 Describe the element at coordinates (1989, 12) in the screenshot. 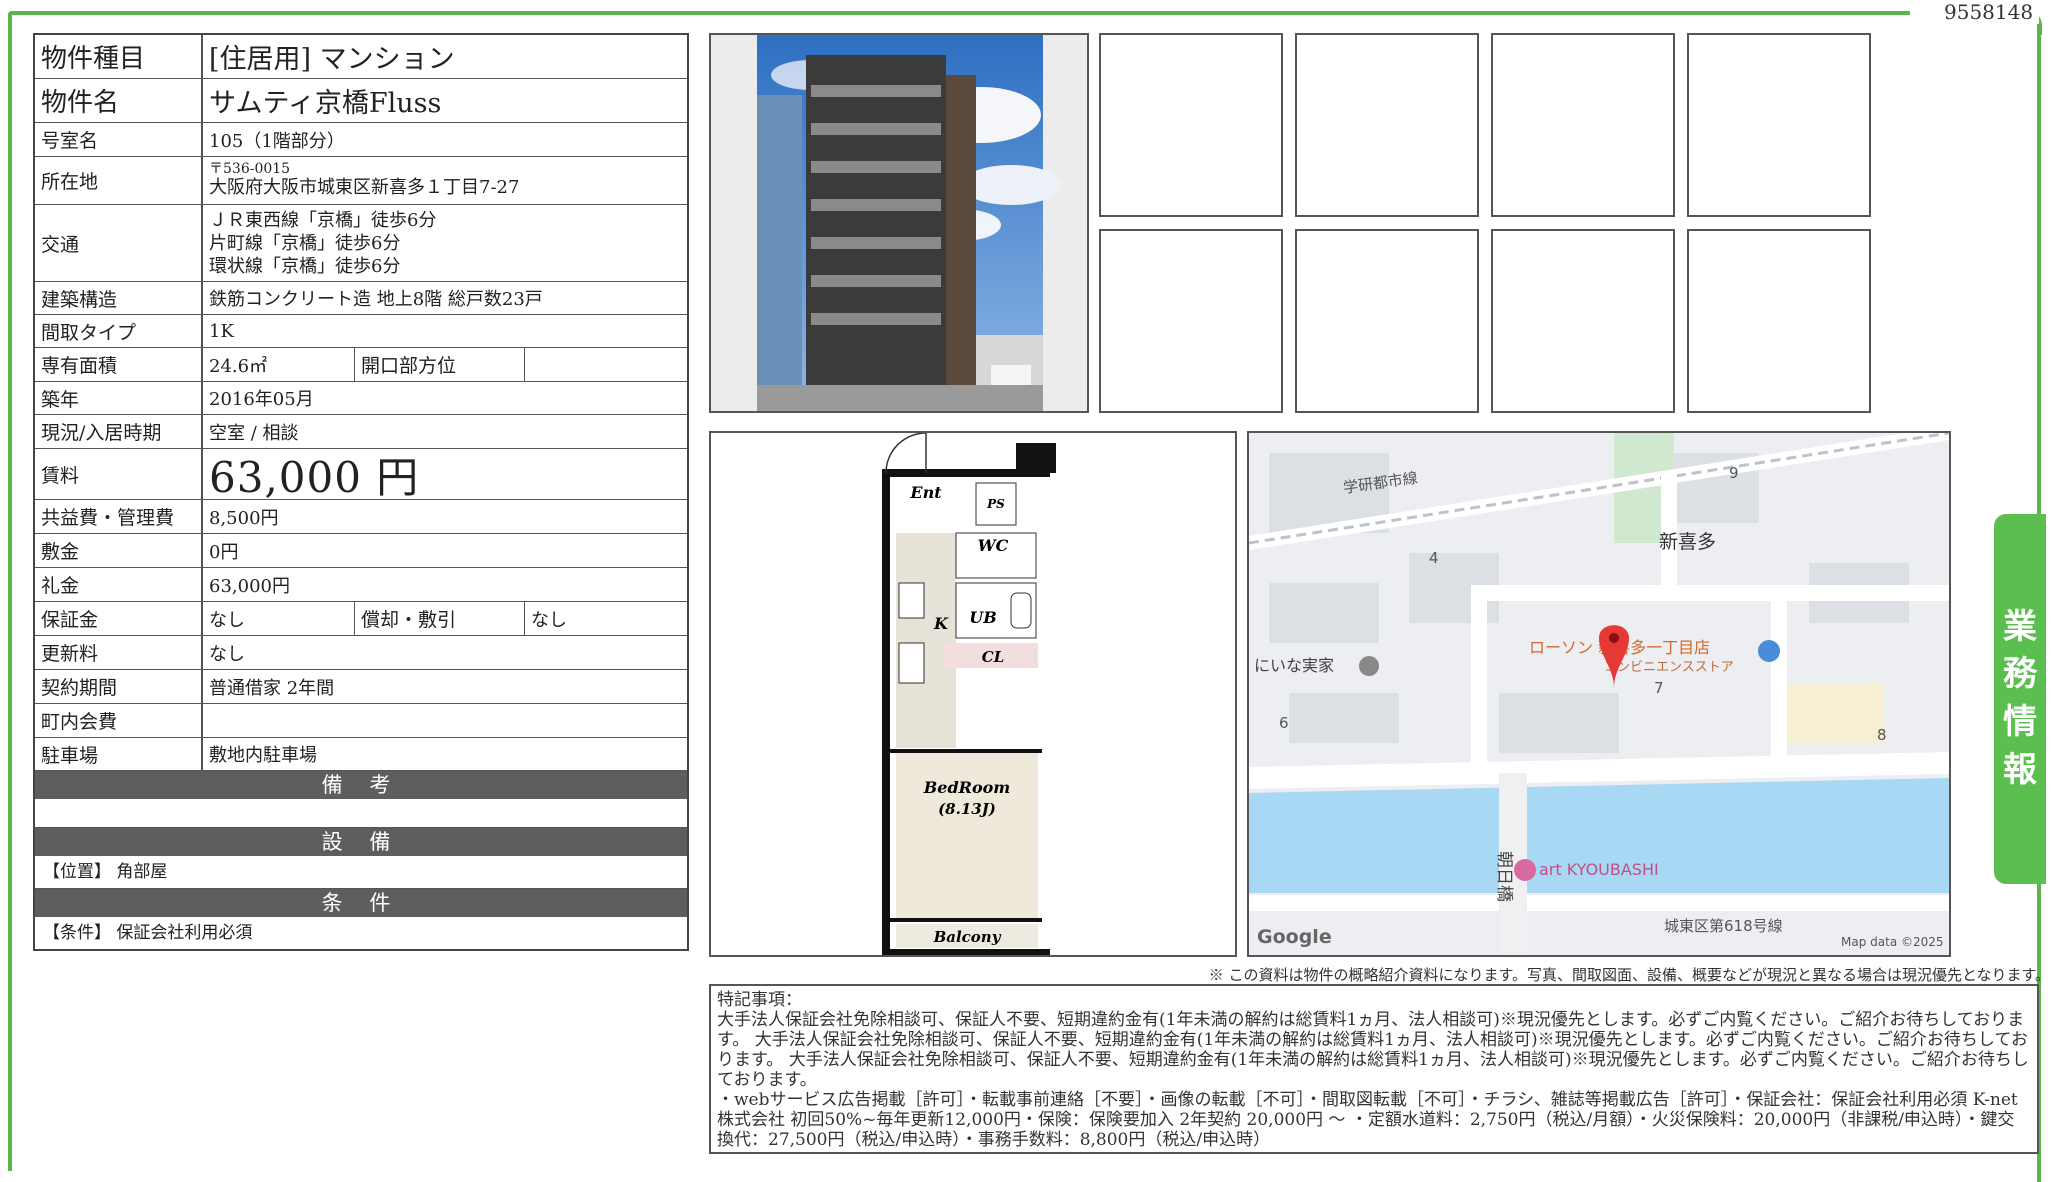

I see `document-id: 9558148` at that location.